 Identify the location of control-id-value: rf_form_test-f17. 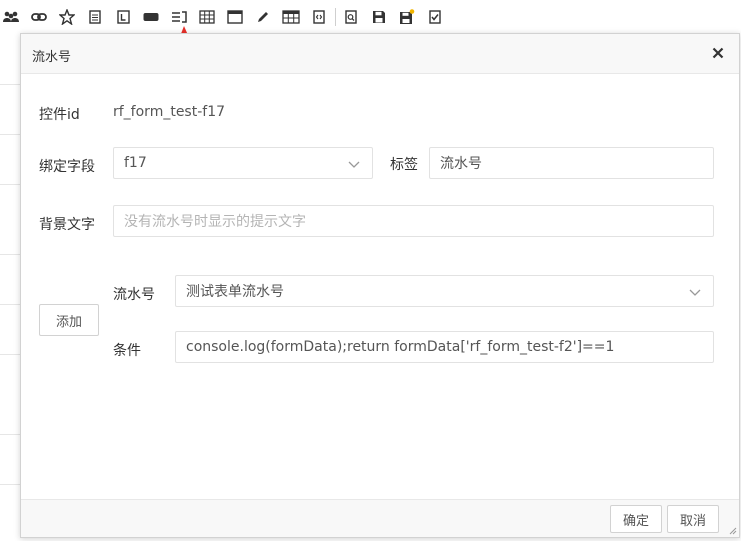
(169, 112).